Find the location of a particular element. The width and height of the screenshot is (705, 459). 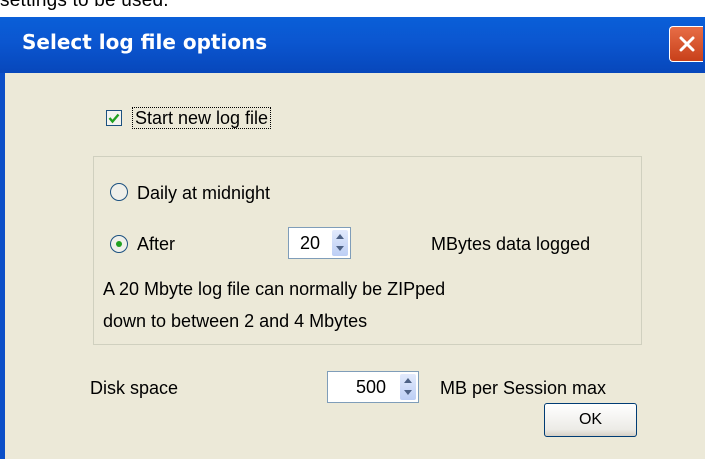

mb-per-session-label: MB per Session max is located at coordinates (523, 388).